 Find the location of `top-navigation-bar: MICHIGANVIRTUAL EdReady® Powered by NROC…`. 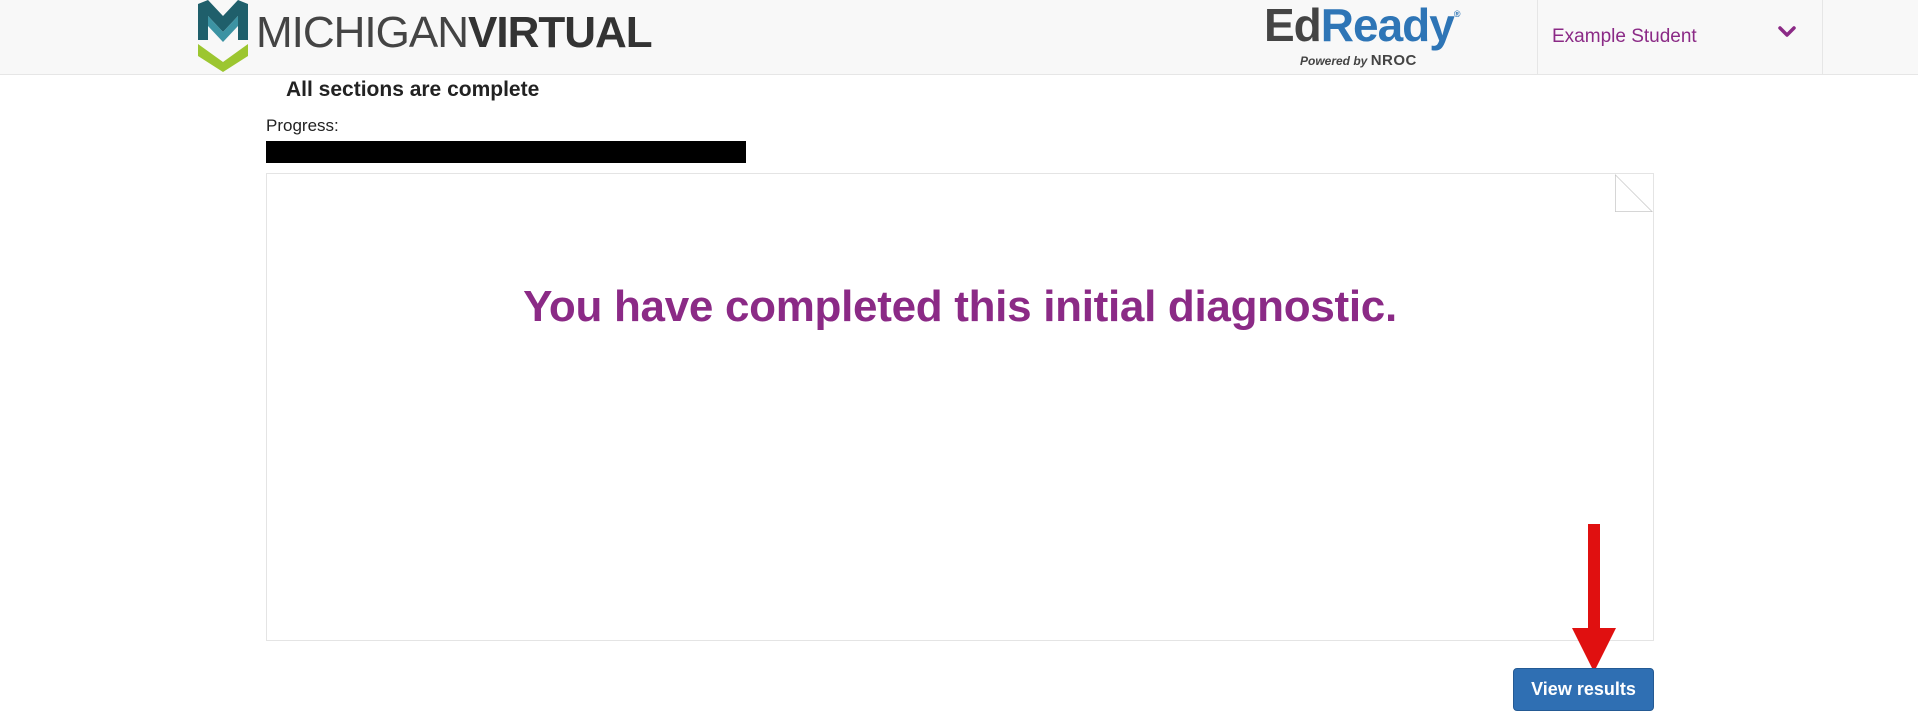

top-navigation-bar: MICHIGANVIRTUAL EdReady® Powered by NROC… is located at coordinates (959, 37).